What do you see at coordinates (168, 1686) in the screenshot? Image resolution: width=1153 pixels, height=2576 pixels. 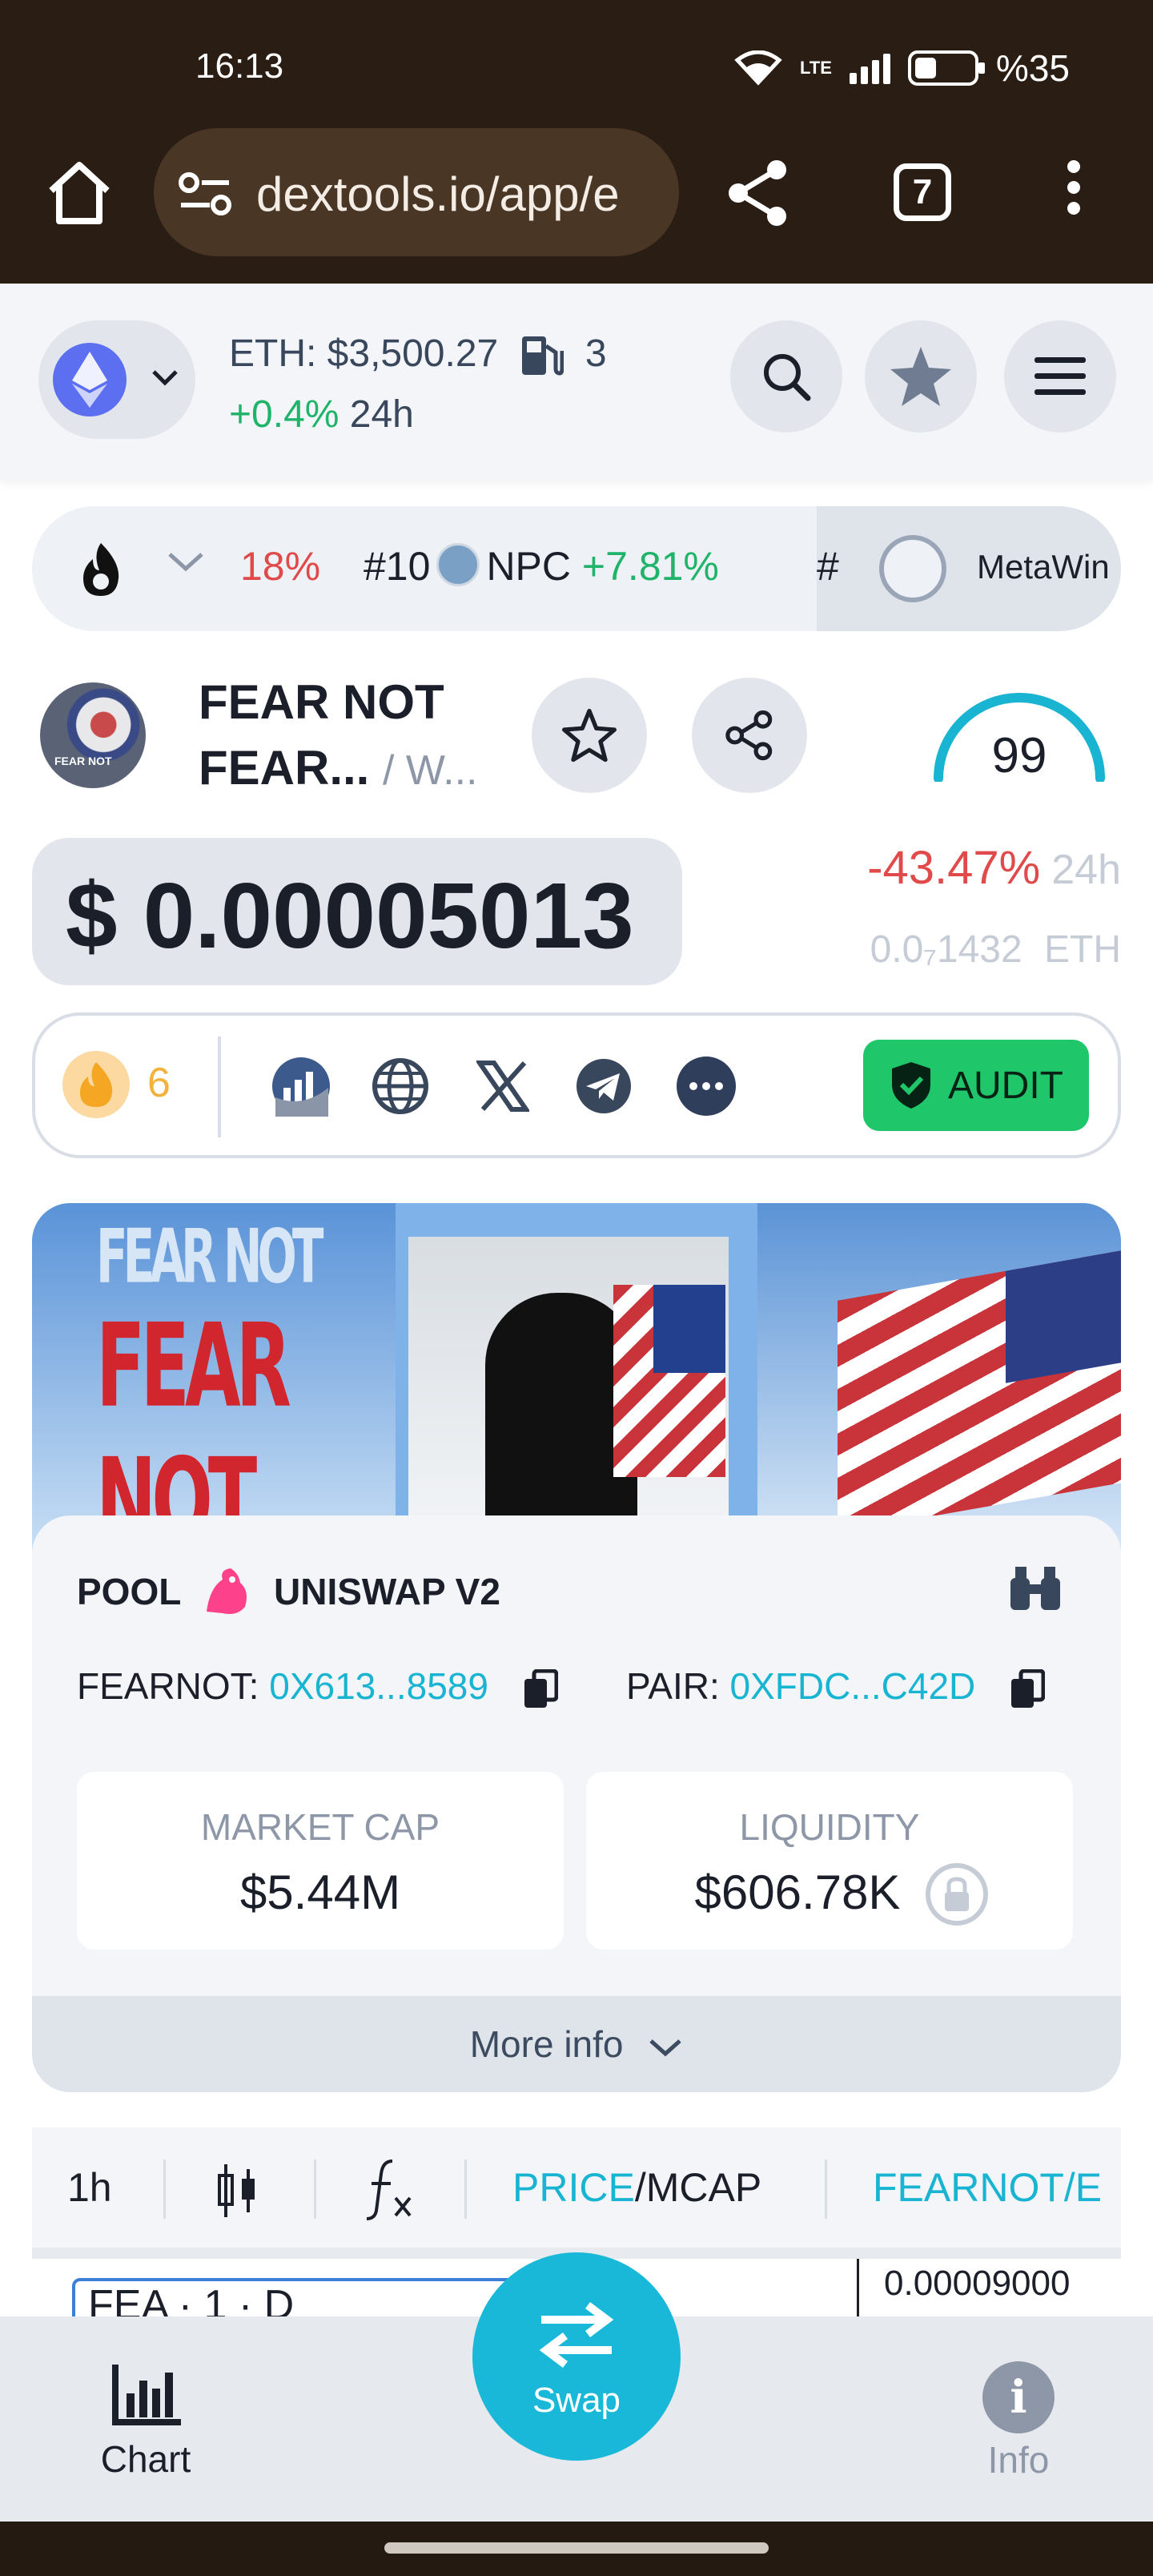 I see `token-address-label: FEARNOT:` at bounding box center [168, 1686].